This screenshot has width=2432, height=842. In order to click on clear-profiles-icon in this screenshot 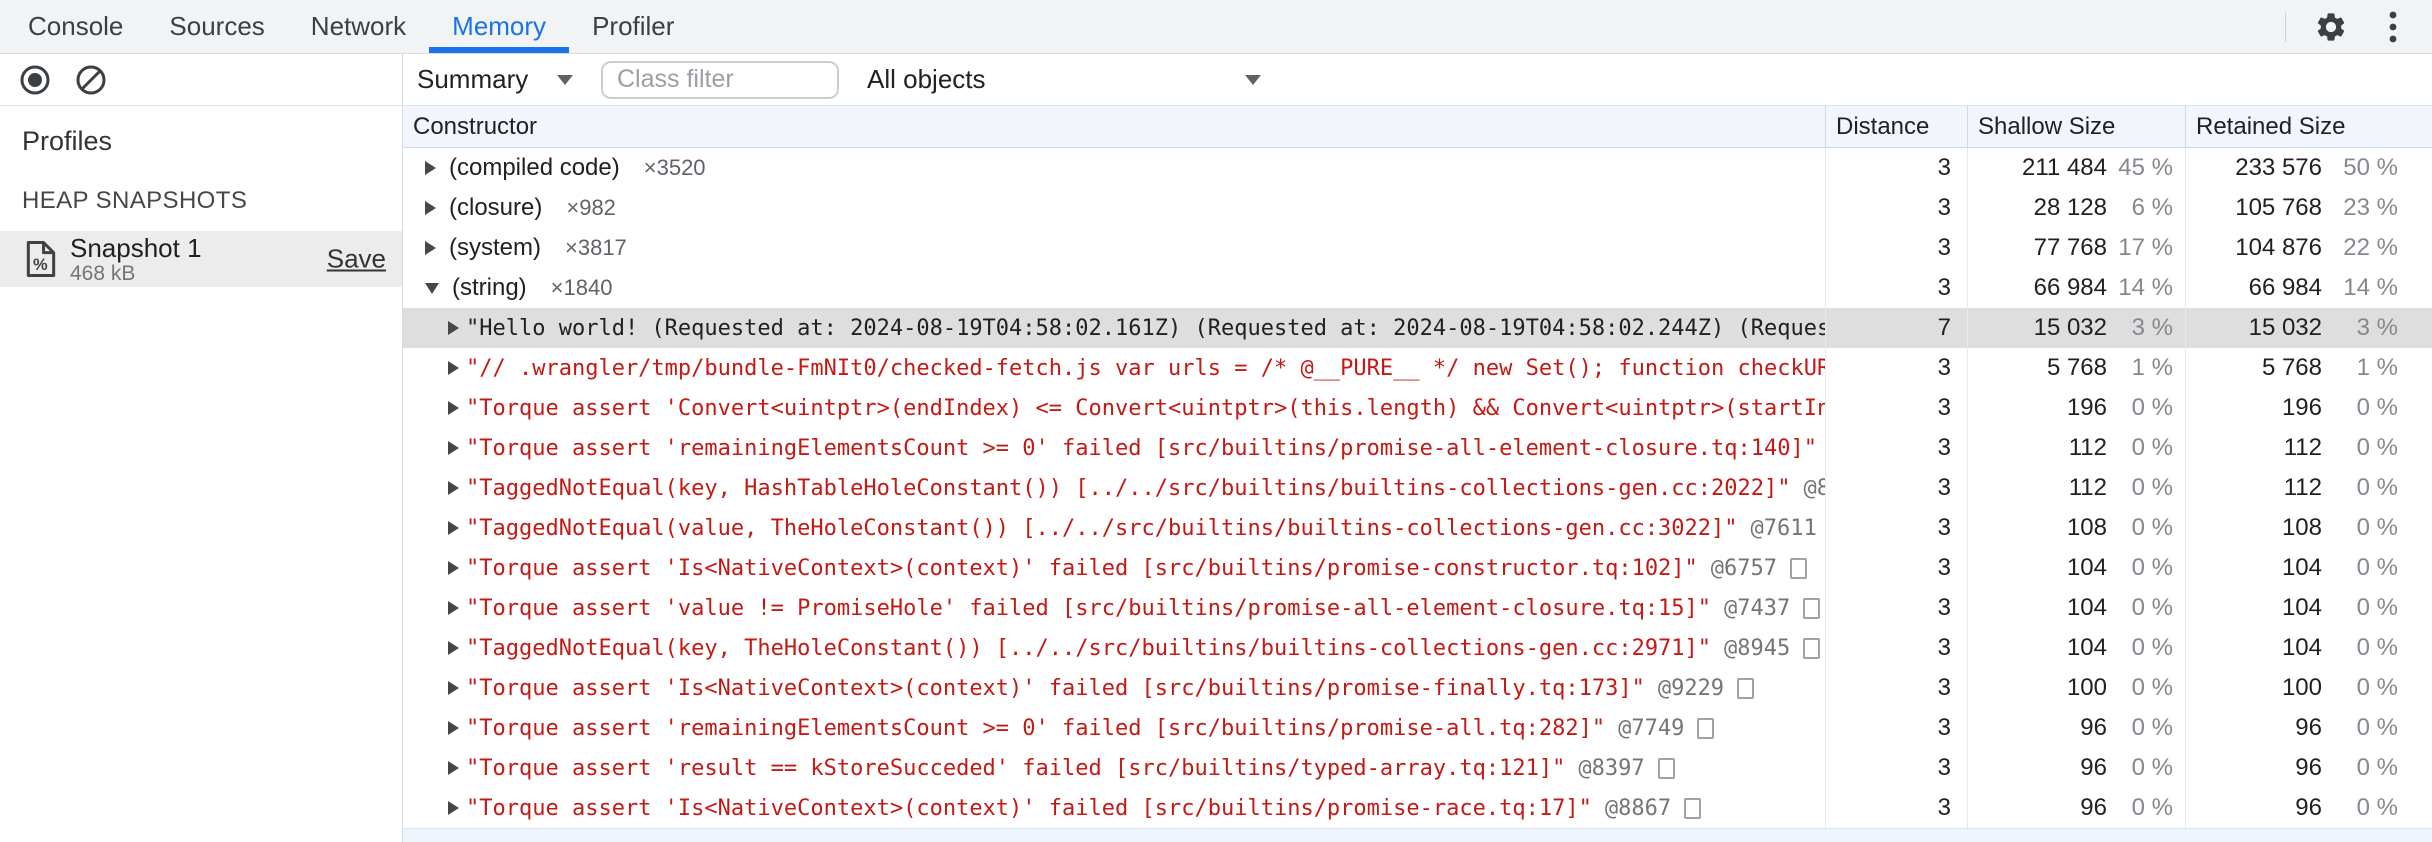, I will do `click(91, 80)`.